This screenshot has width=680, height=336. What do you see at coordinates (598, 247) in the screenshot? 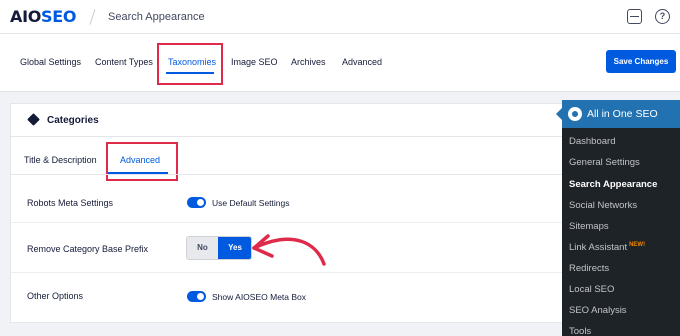
I see `wp-menu-item-label: Link Assistant` at bounding box center [598, 247].